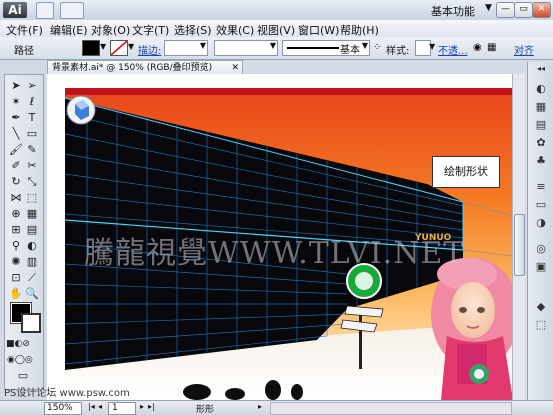  What do you see at coordinates (24, 30) in the screenshot?
I see `menu-file: 文件(F)` at bounding box center [24, 30].